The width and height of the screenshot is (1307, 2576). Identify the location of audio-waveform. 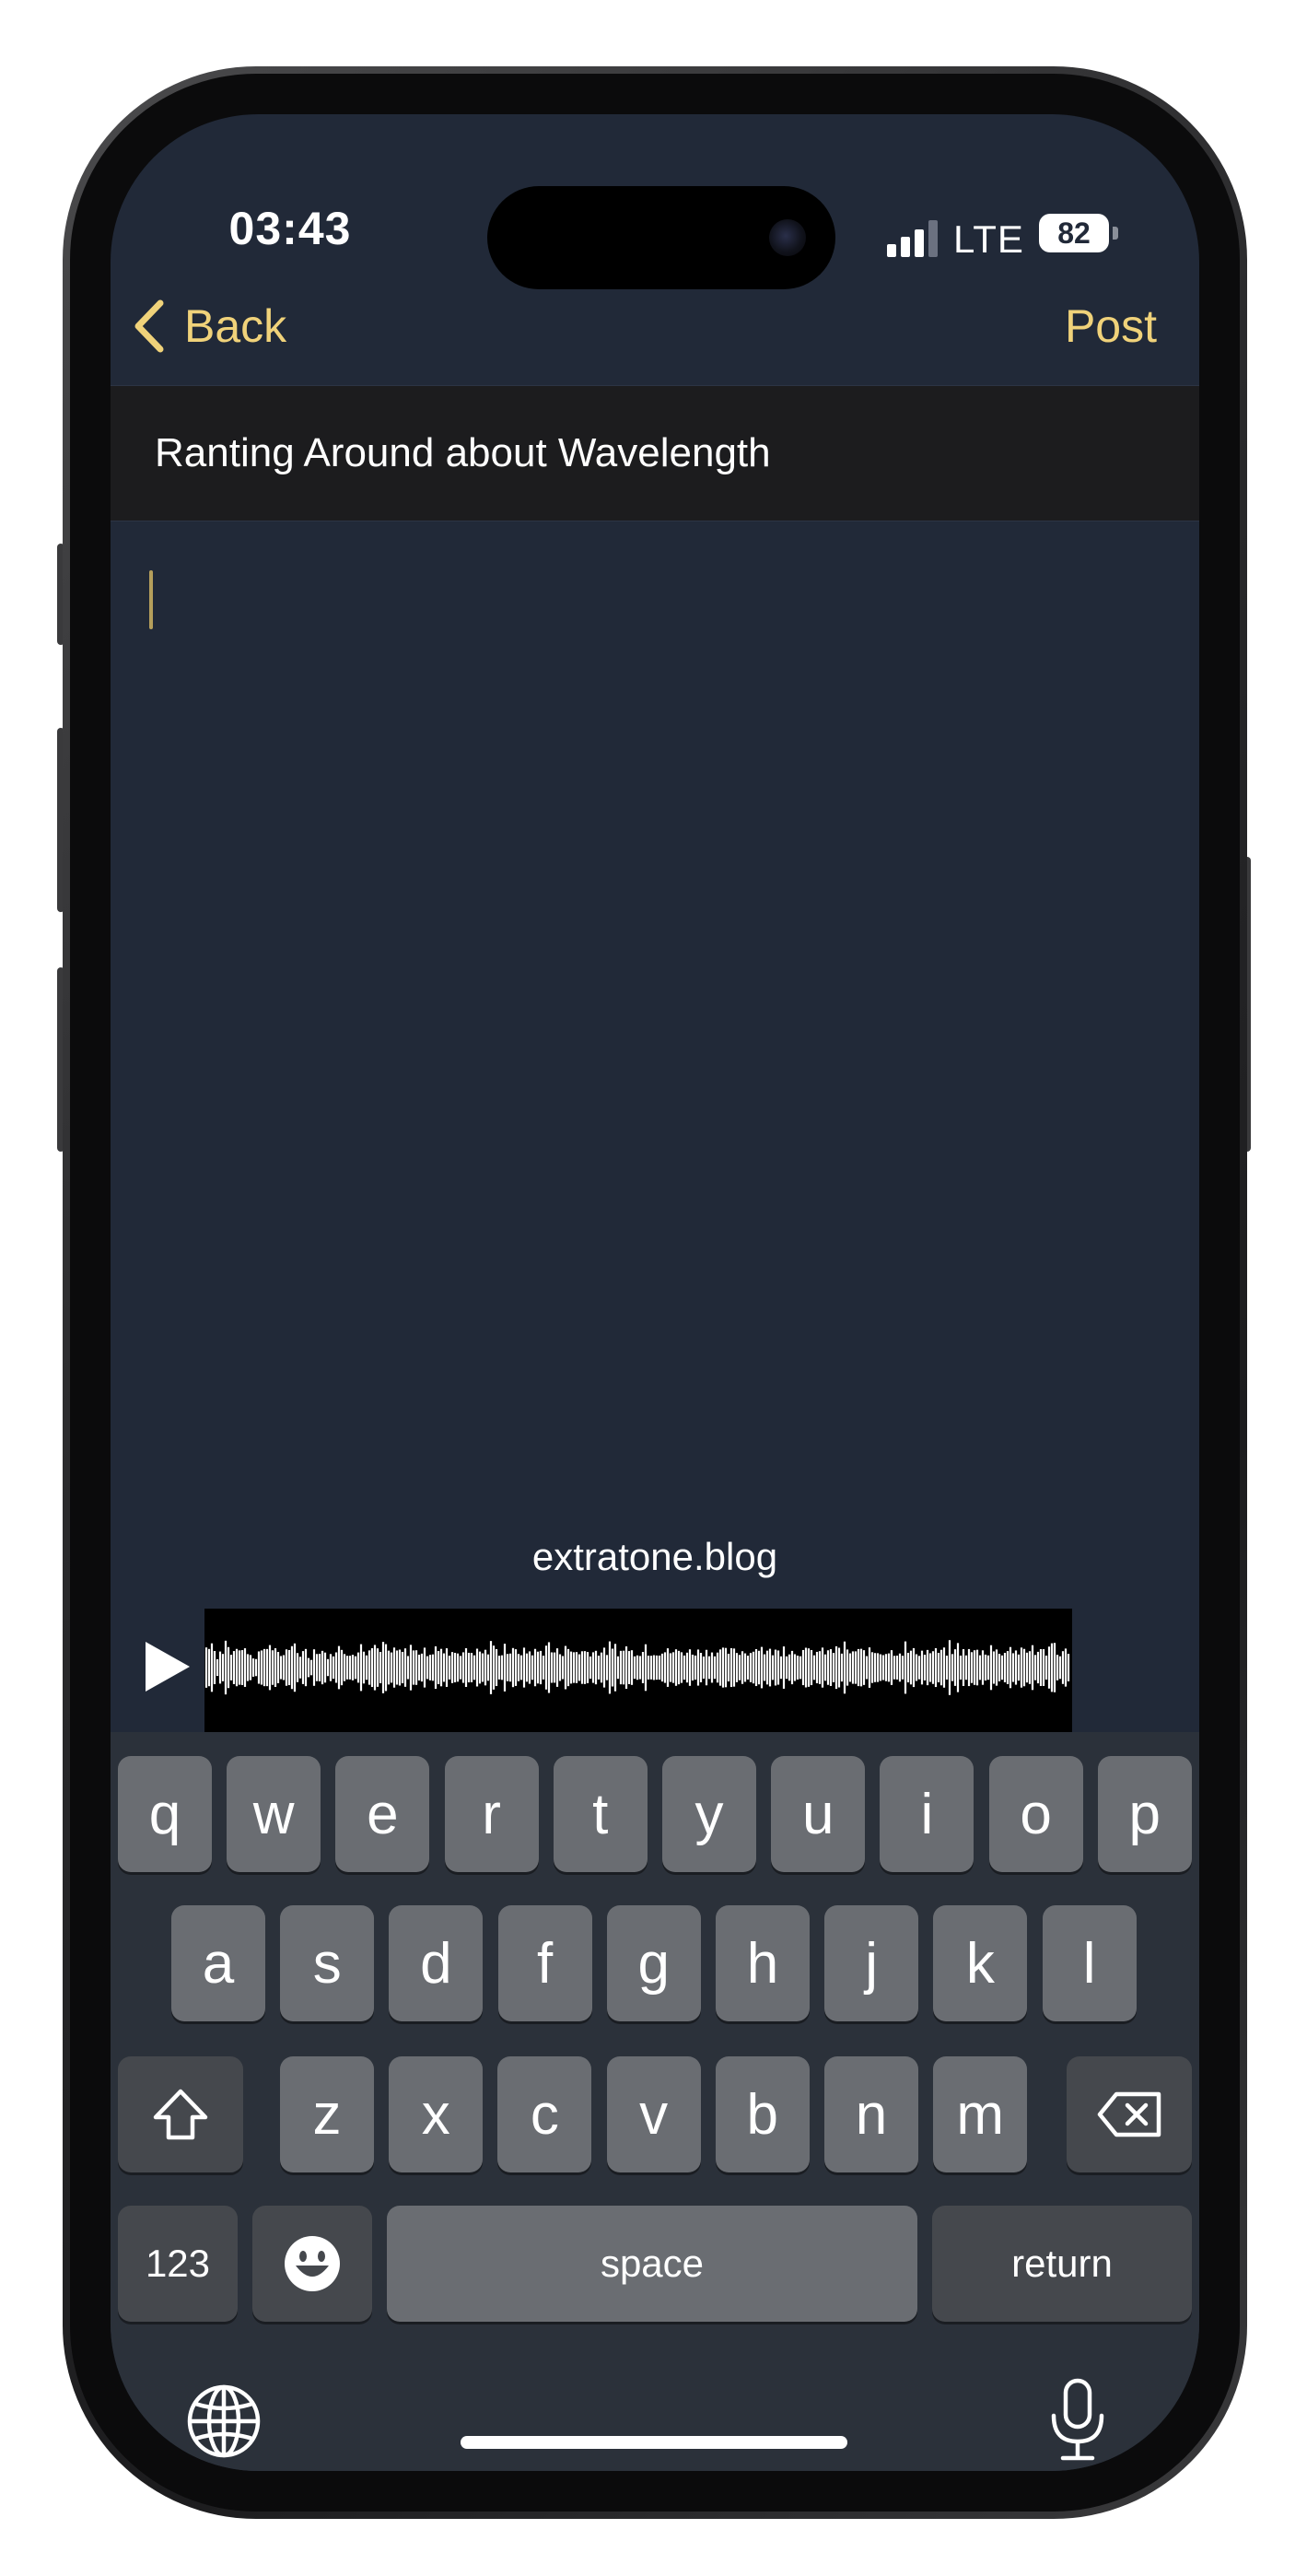
(638, 1670).